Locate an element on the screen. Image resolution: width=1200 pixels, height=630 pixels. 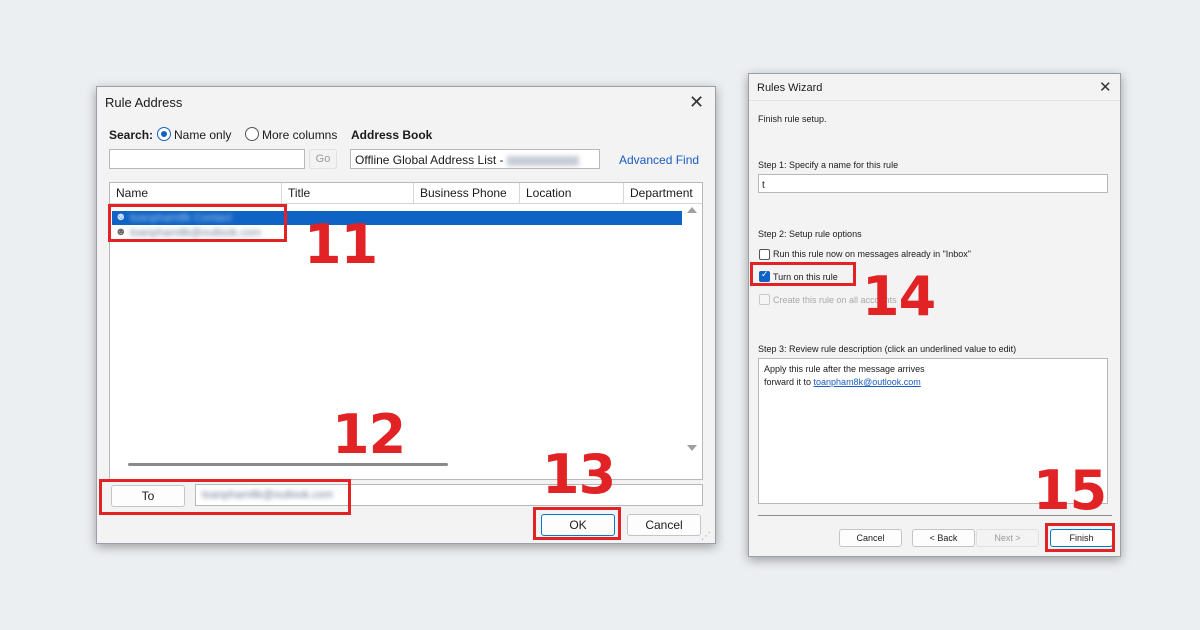
all-accounts-checkbox is located at coordinates (764, 299).